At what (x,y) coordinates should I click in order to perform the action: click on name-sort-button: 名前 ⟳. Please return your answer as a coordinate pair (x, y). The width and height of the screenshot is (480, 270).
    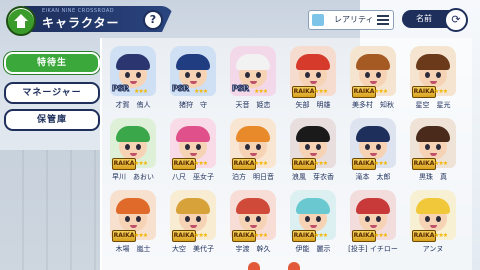
    Looking at the image, I should click on (435, 20).